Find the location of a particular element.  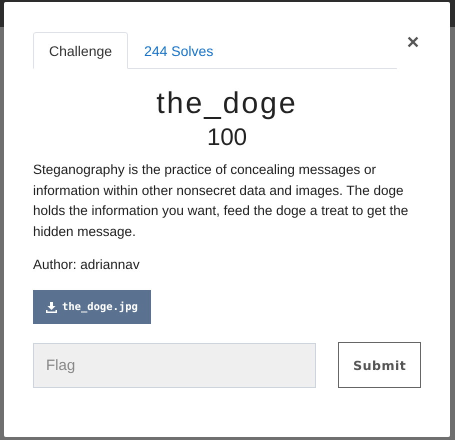

challenge-author: Author: adriannav is located at coordinates (87, 265).